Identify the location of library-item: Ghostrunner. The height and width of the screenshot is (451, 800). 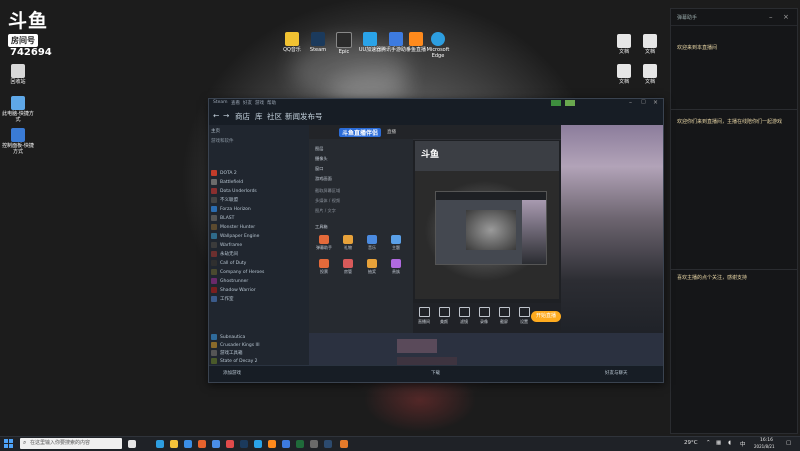
(259, 281).